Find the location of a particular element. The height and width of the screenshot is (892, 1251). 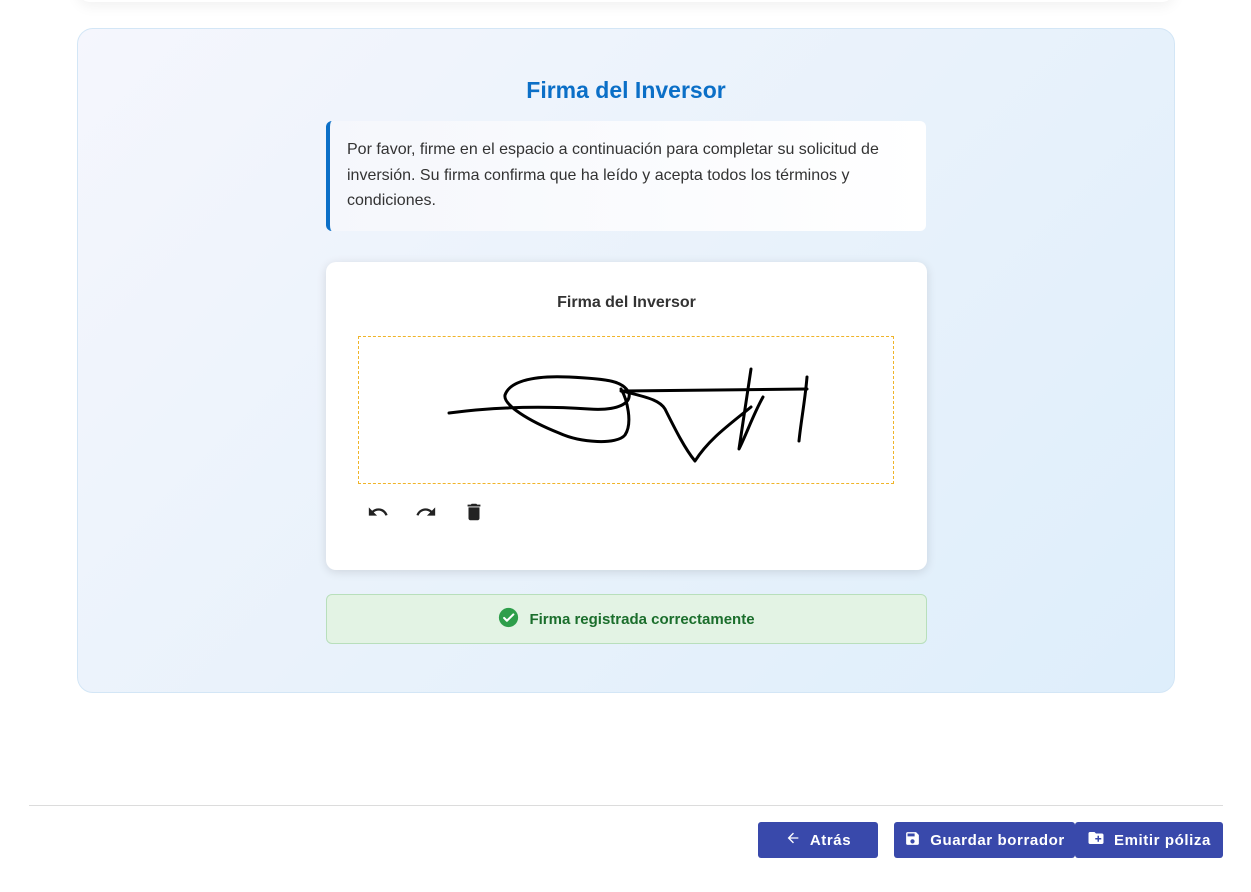

signature-drawing is located at coordinates (628, 415).